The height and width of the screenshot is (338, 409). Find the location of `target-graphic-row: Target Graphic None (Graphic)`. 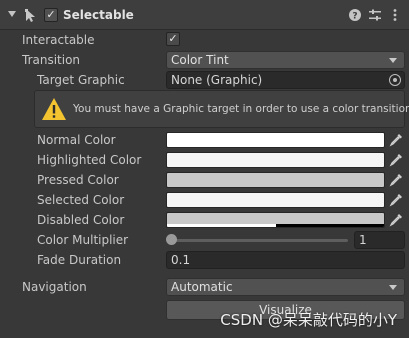

target-graphic-row: Target Graphic None (Graphic) is located at coordinates (204, 80).